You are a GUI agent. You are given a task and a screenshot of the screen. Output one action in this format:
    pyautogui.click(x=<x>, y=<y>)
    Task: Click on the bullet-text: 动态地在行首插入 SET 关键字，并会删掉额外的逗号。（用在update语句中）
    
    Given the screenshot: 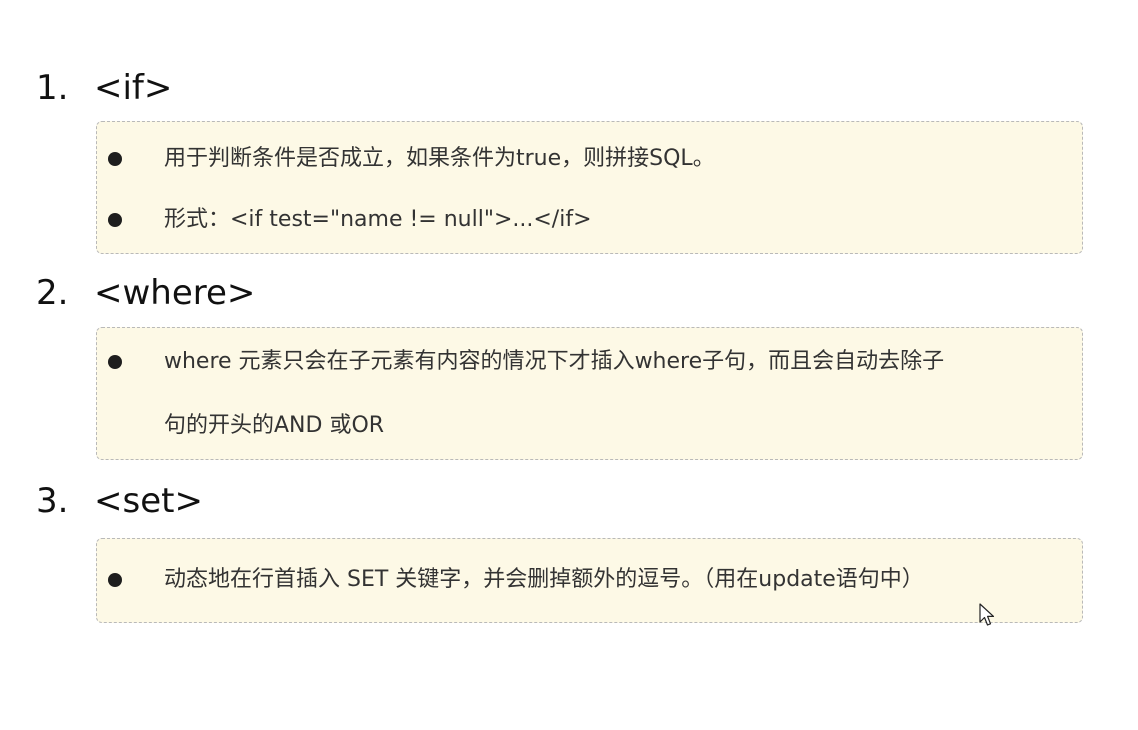 What is the action you would take?
    pyautogui.click(x=544, y=579)
    